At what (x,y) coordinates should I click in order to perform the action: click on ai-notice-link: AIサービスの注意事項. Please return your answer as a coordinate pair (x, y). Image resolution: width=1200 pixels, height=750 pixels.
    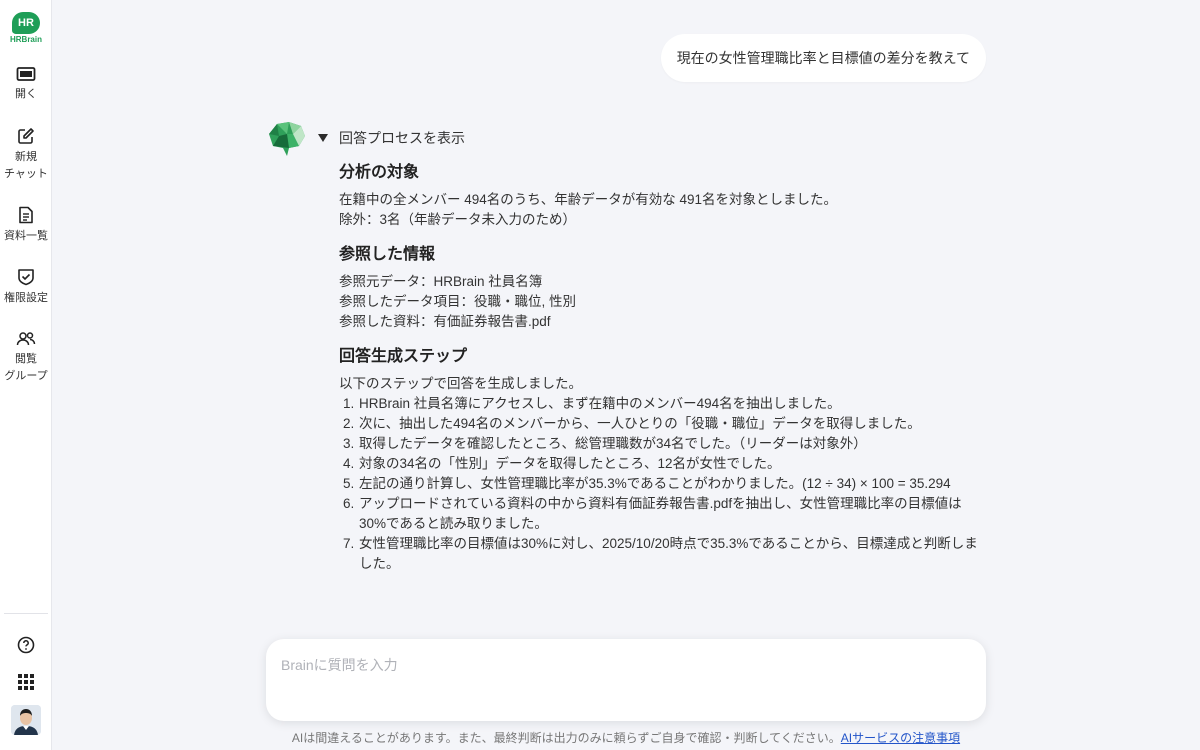
    Looking at the image, I should click on (900, 738).